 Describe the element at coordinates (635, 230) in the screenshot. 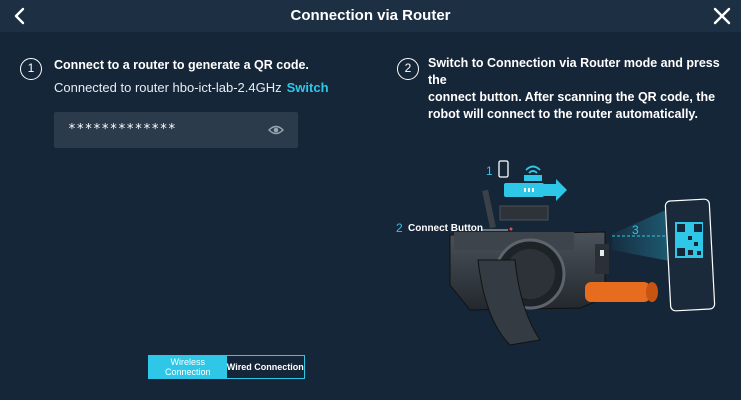

I see `illustration-label-3: 3` at that location.